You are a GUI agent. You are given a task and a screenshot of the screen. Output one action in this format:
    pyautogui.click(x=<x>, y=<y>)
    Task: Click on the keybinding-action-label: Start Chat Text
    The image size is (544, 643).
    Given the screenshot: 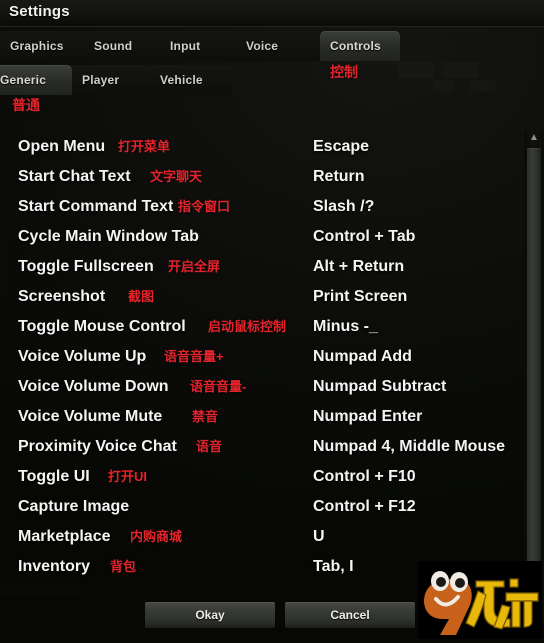 What is the action you would take?
    pyautogui.click(x=74, y=176)
    